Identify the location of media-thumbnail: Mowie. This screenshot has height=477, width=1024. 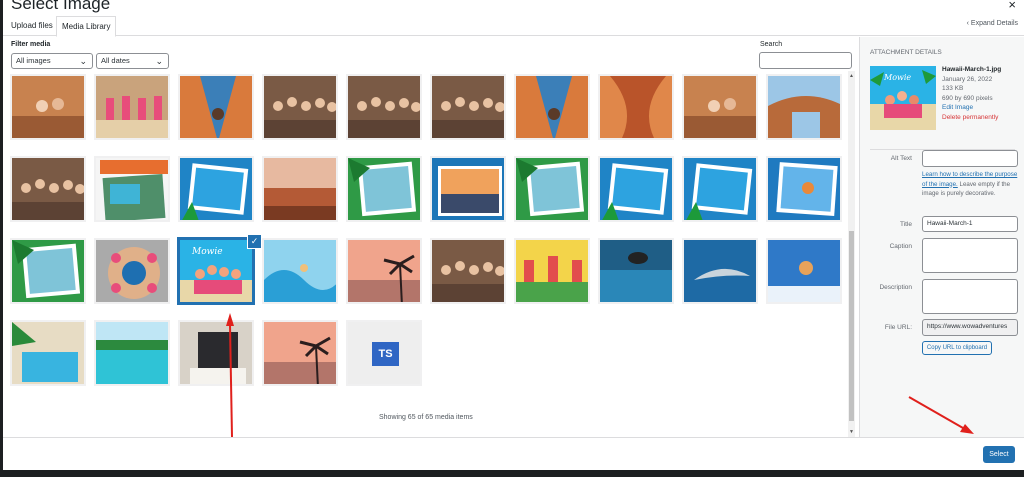
(216, 271).